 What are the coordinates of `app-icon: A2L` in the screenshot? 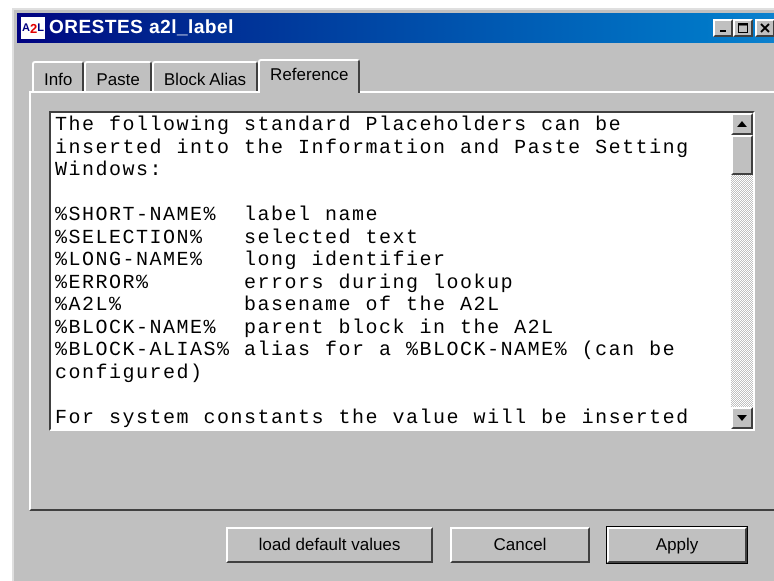 It's located at (33, 28).